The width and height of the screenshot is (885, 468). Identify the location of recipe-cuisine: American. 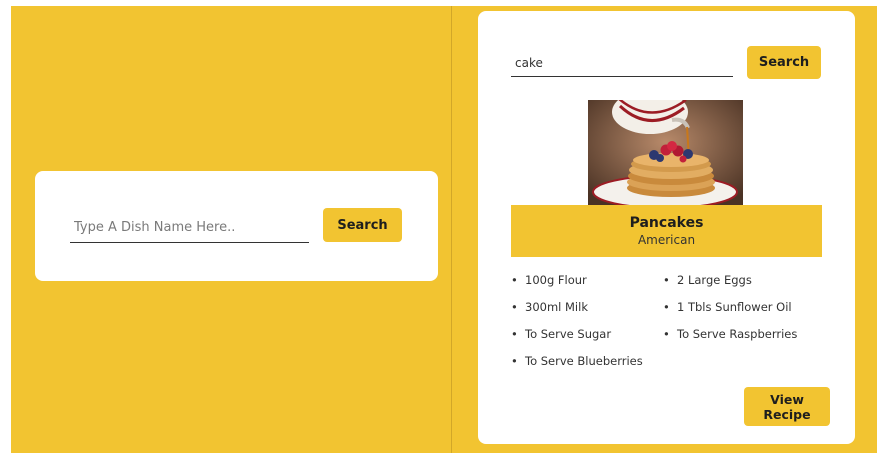
(666, 240).